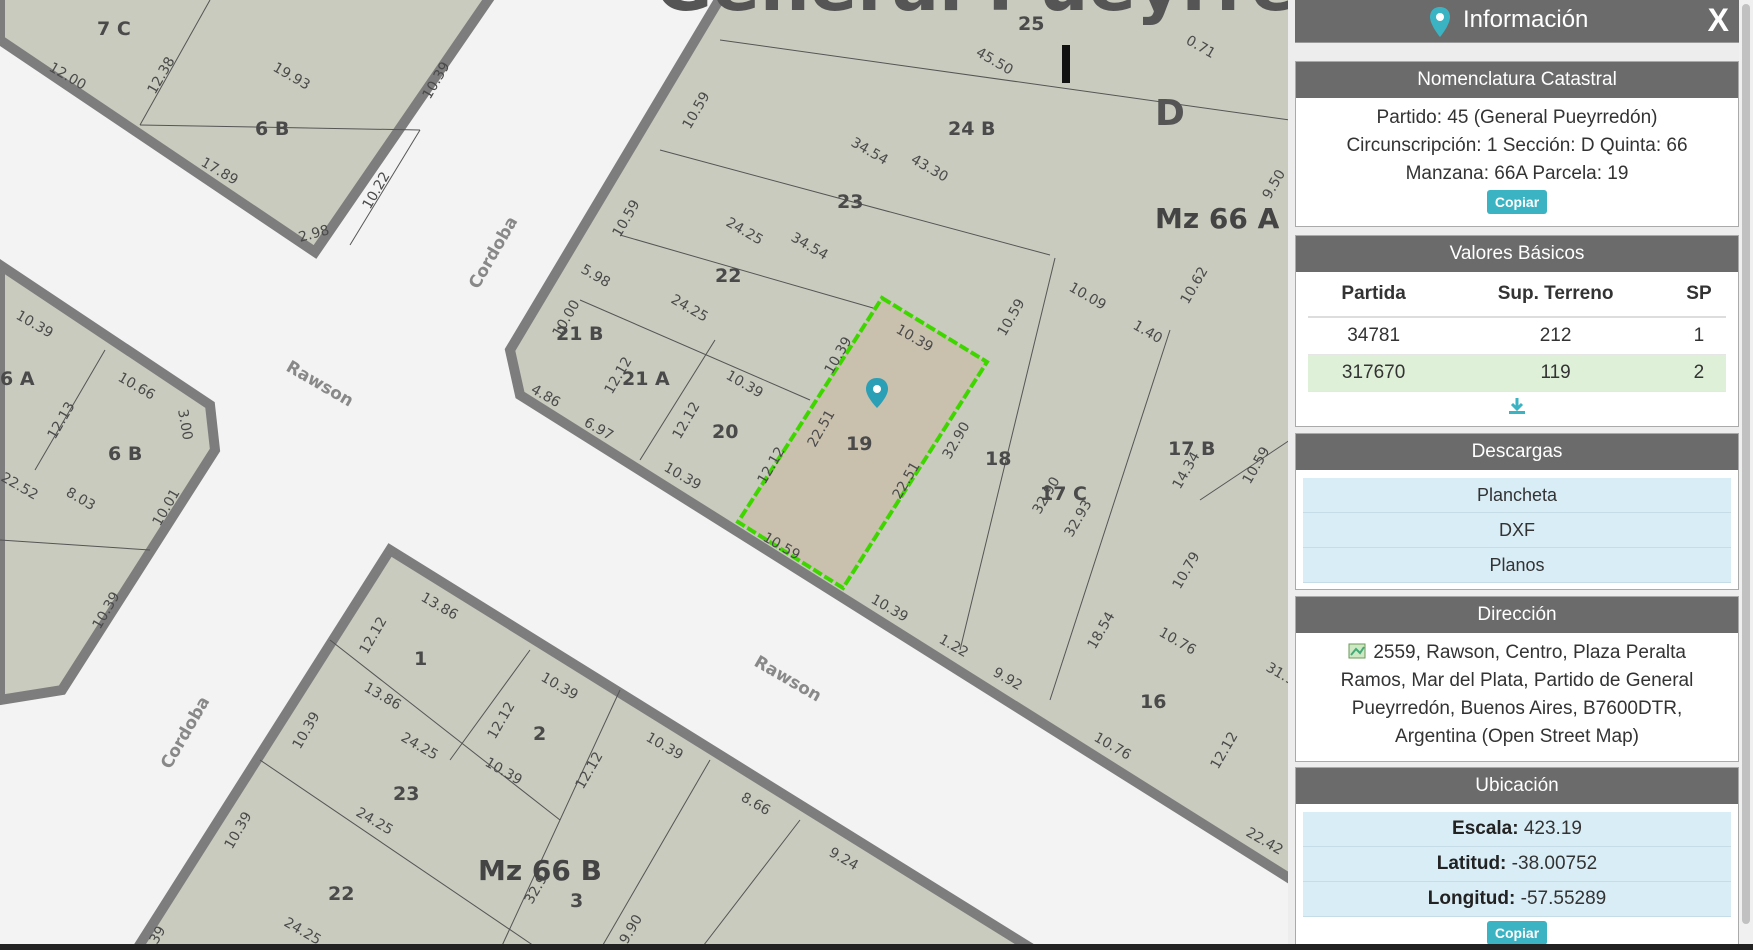 The image size is (1753, 950). I want to click on column-header: Sup. Terreno, so click(1555, 295).